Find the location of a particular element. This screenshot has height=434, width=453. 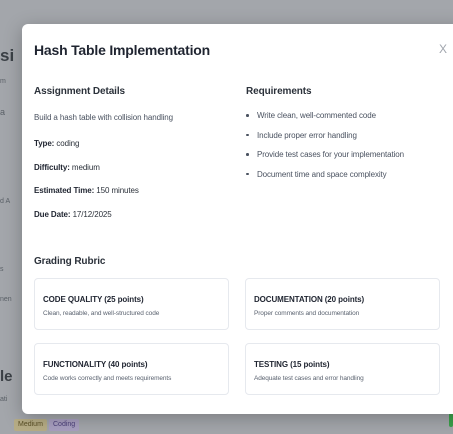

bg-fragment: s is located at coordinates (2, 269).